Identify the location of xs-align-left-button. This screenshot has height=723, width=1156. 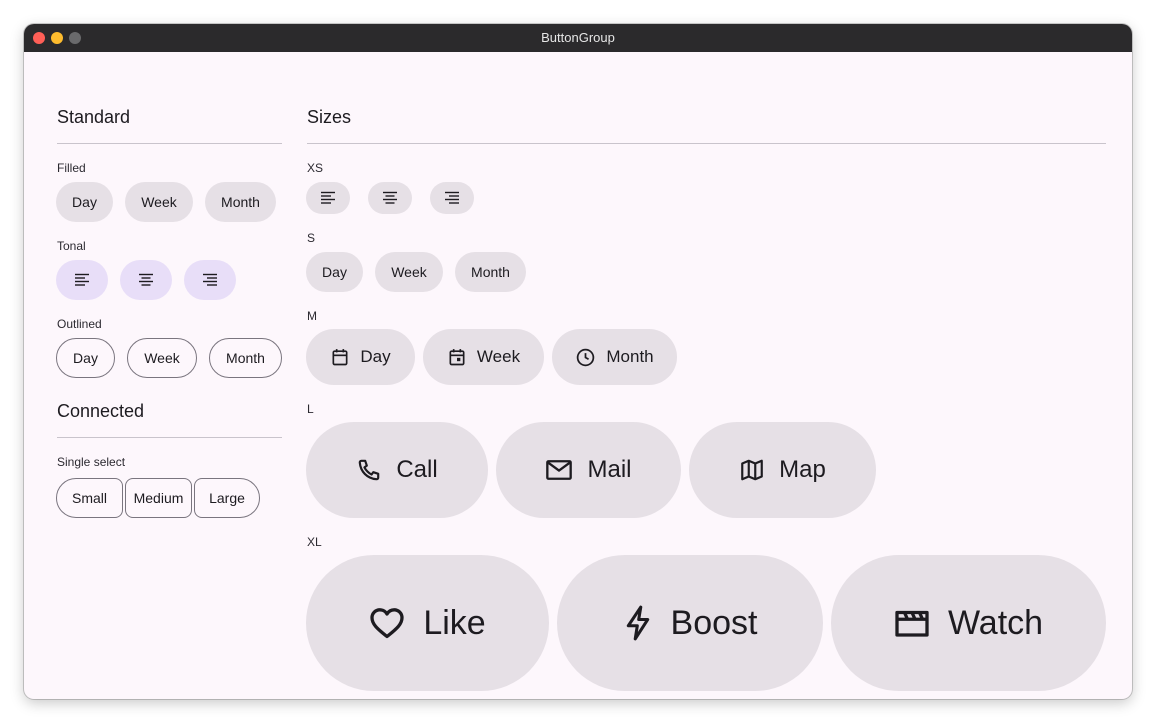
(328, 198).